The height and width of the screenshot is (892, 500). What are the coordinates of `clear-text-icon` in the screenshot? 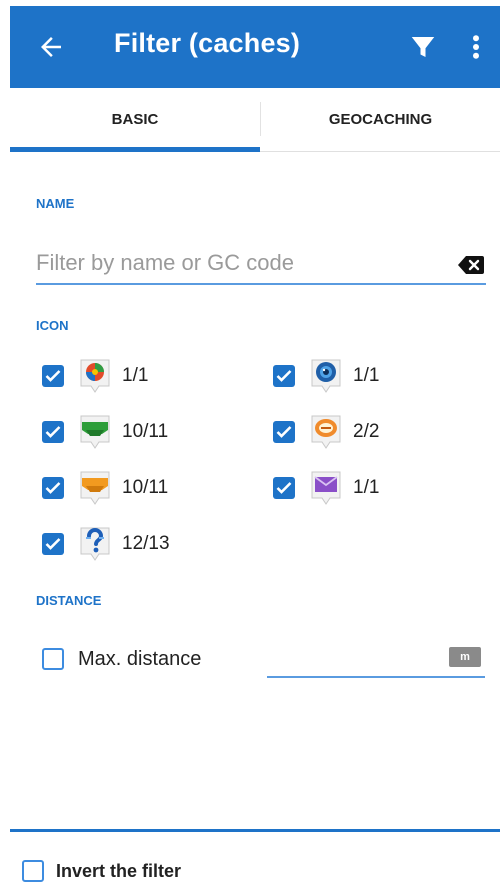 It's located at (471, 265).